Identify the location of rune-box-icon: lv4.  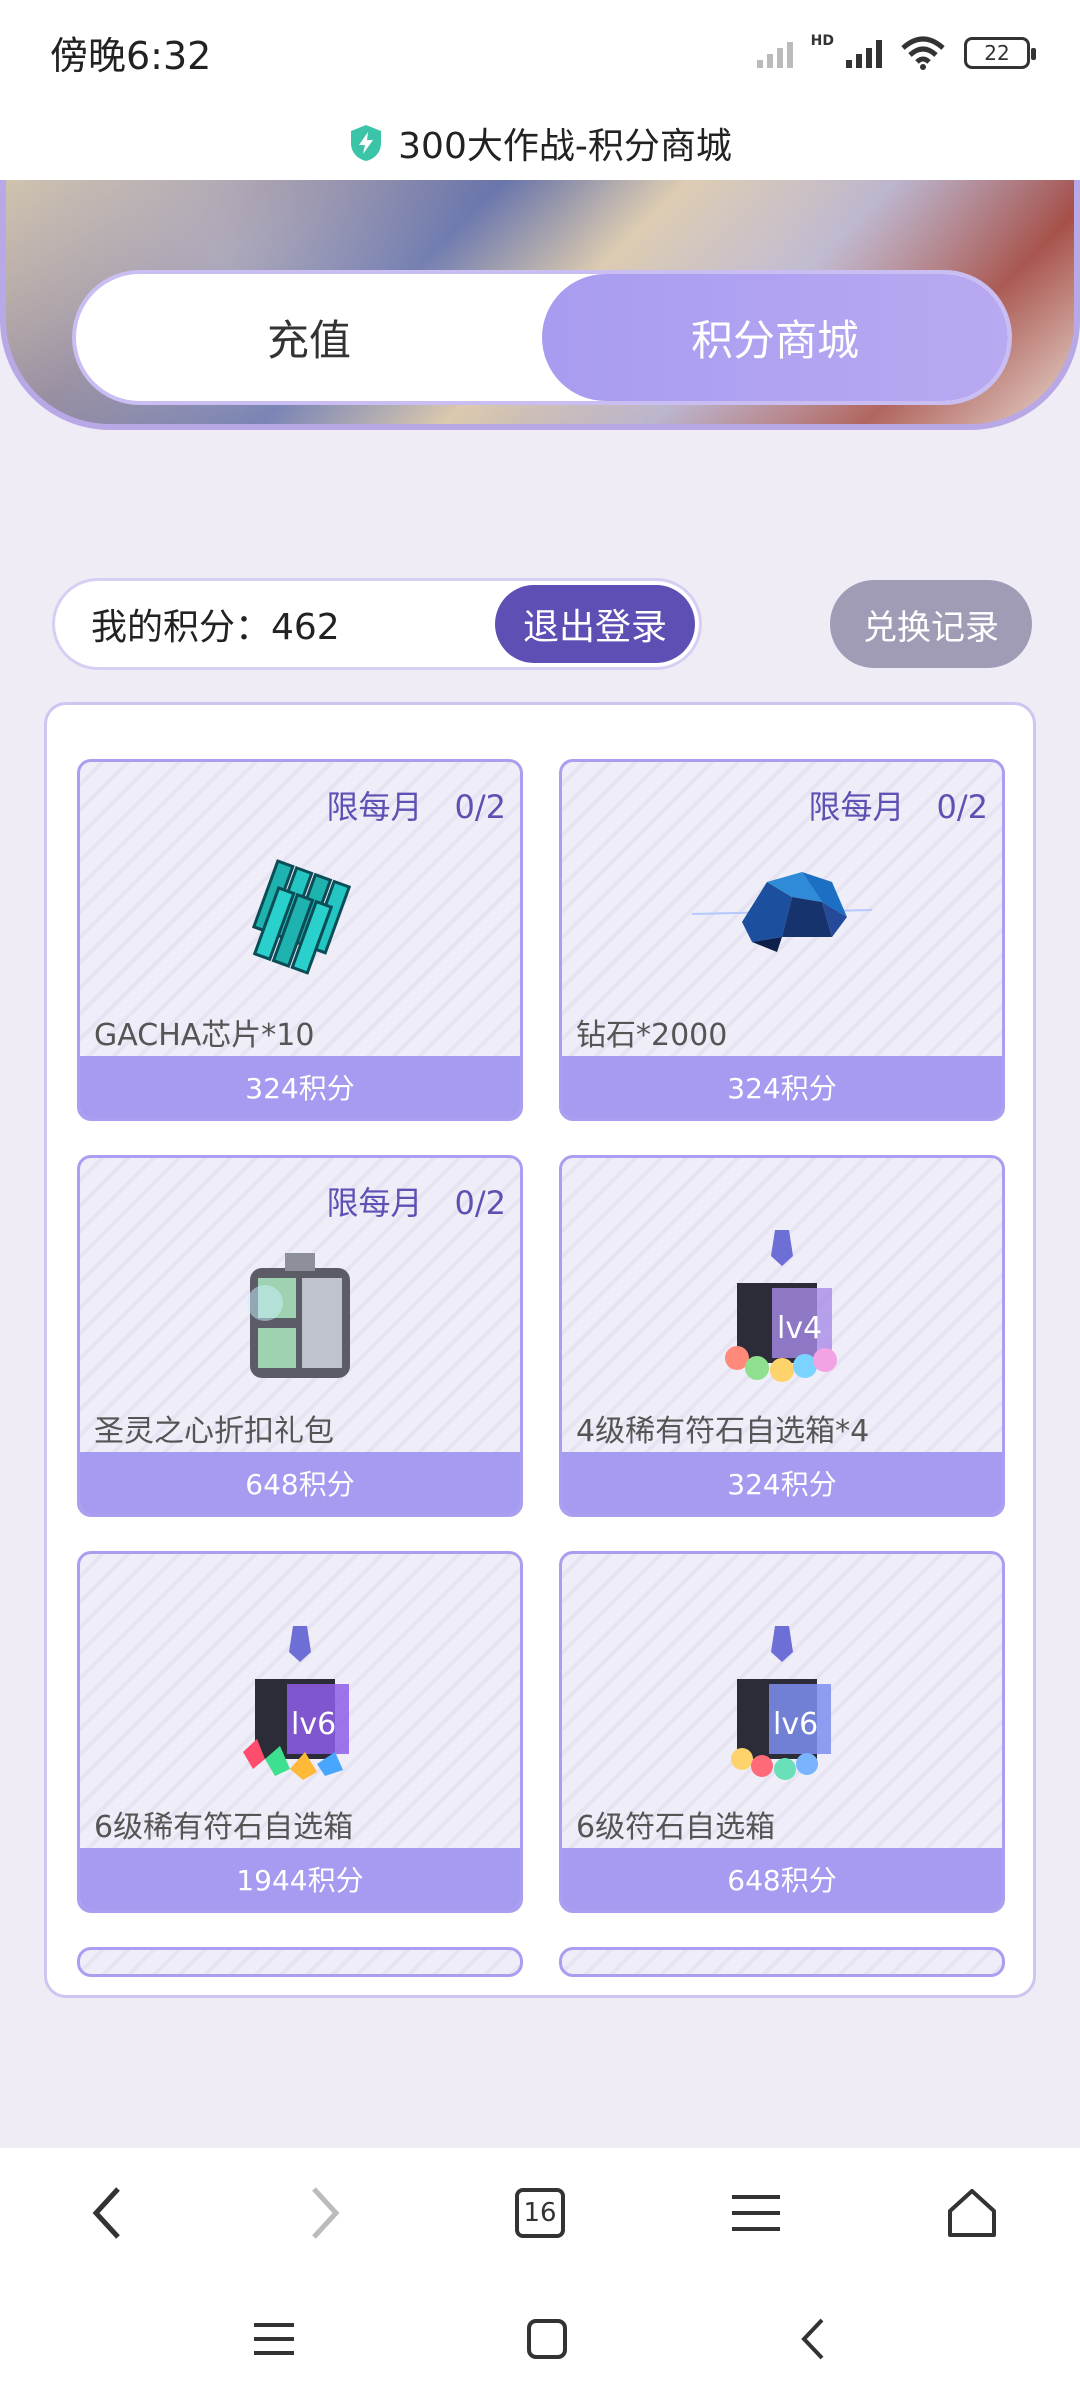
(782, 1315).